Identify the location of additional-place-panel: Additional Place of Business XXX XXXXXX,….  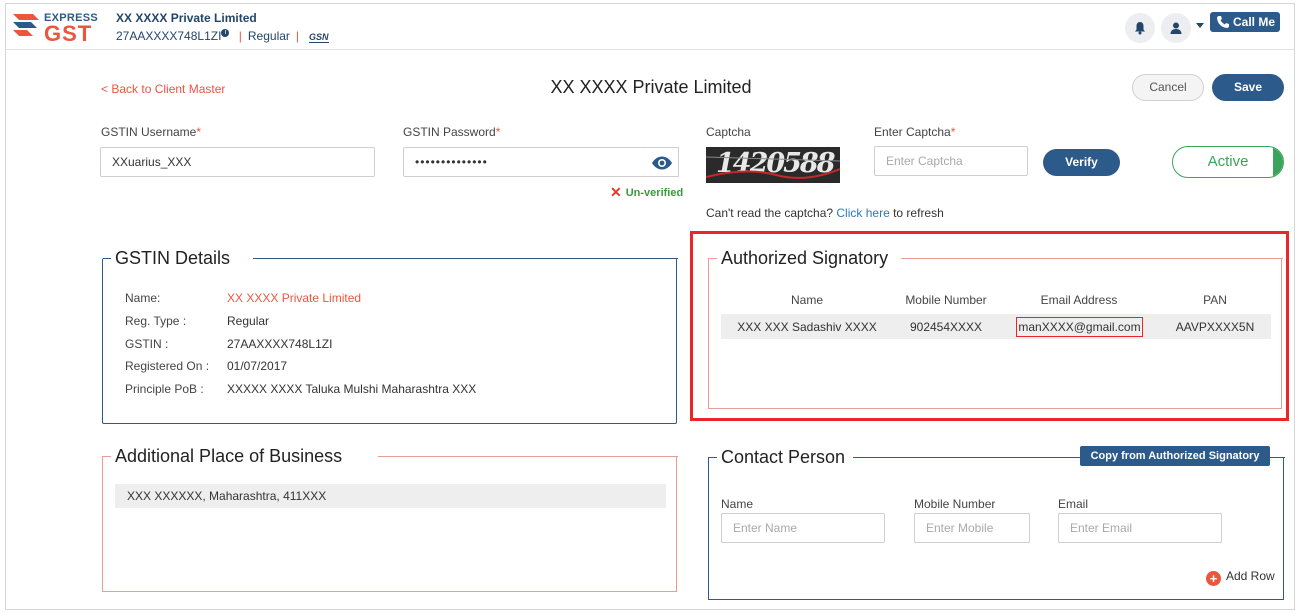
(390, 519).